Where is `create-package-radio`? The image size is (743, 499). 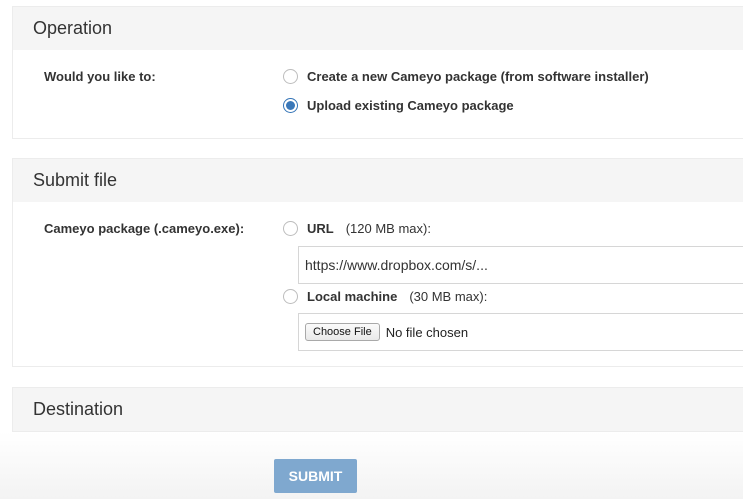 create-package-radio is located at coordinates (290, 76).